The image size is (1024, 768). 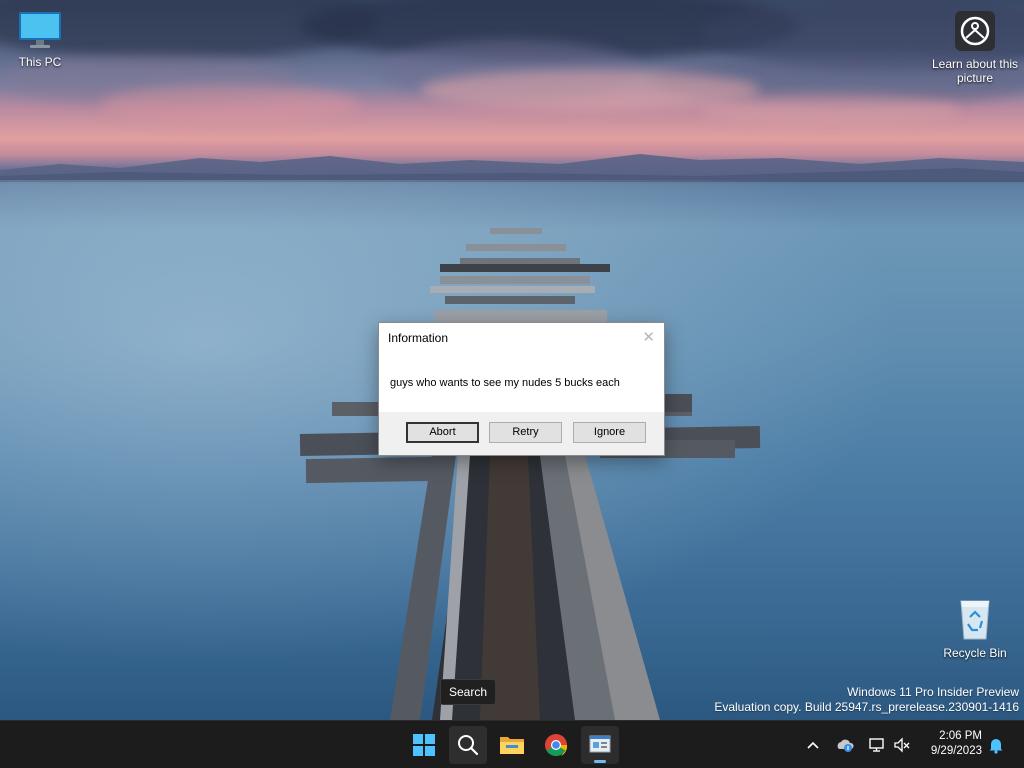 I want to click on active-indicator, so click(x=600, y=761).